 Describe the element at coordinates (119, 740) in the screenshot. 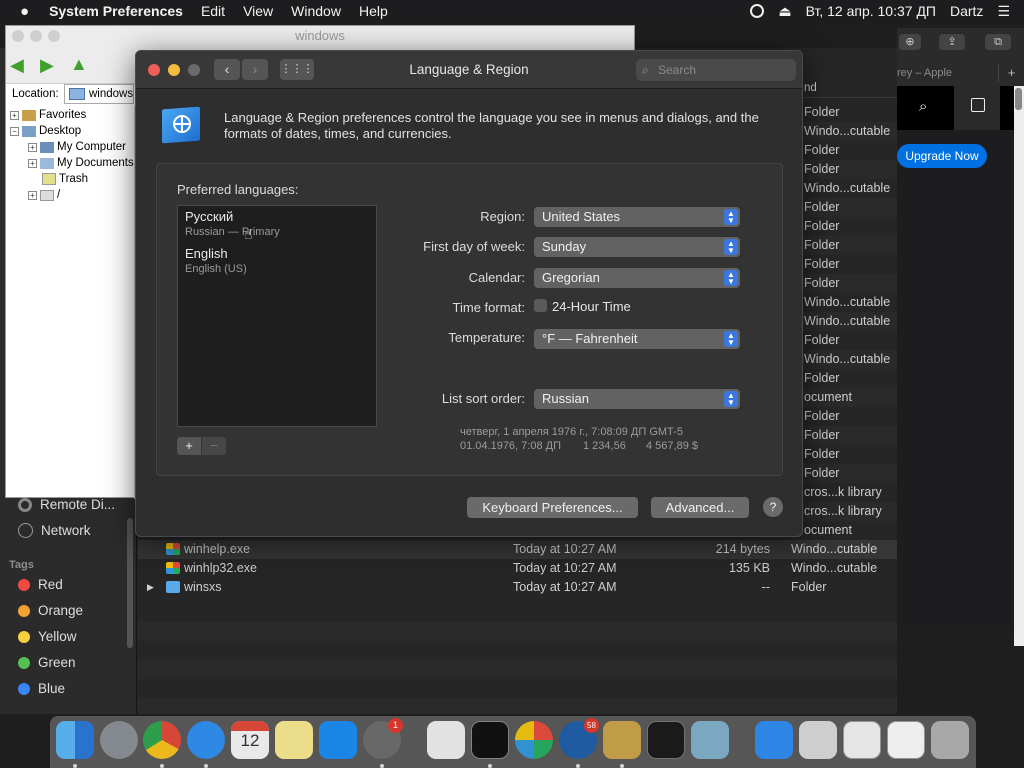

I see `launchpad-icon` at that location.